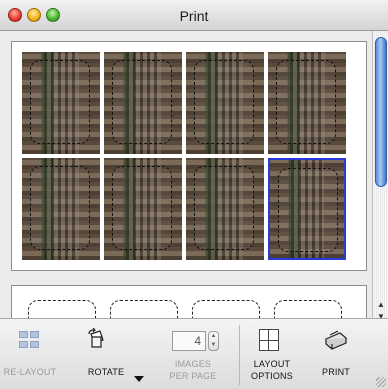  I want to click on images-per-page-field: 4, so click(189, 341).